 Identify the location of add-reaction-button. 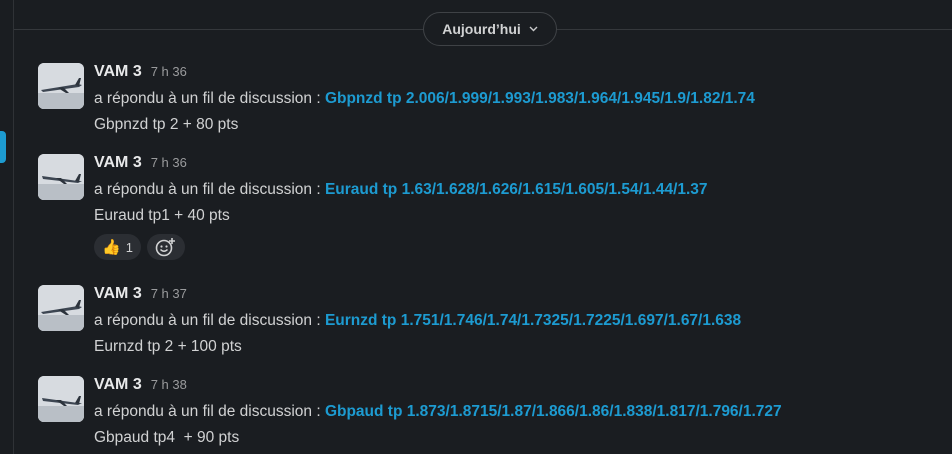
(165, 247).